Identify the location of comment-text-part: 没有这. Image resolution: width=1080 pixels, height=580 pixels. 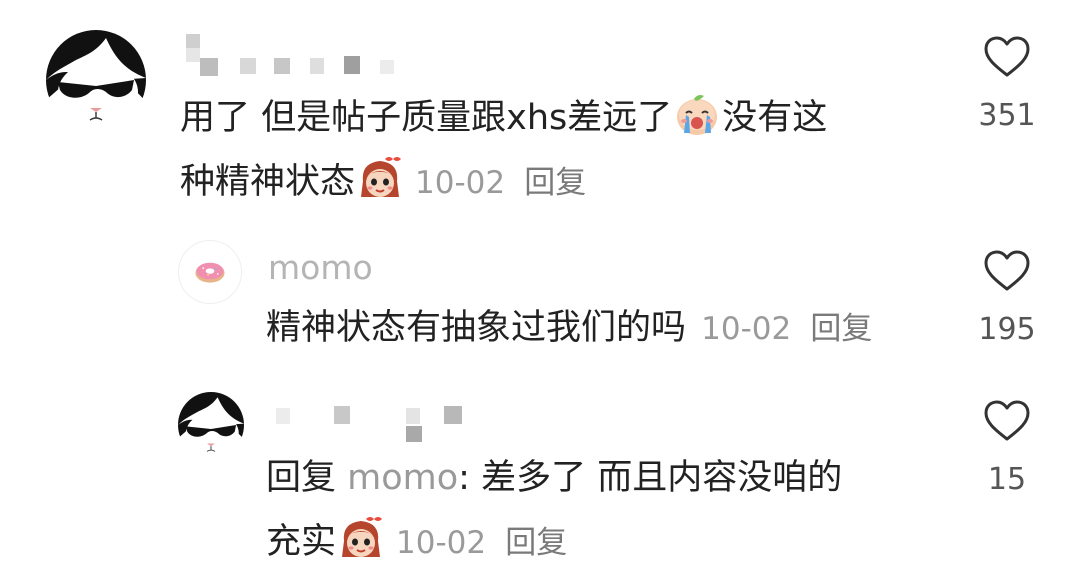
(775, 118).